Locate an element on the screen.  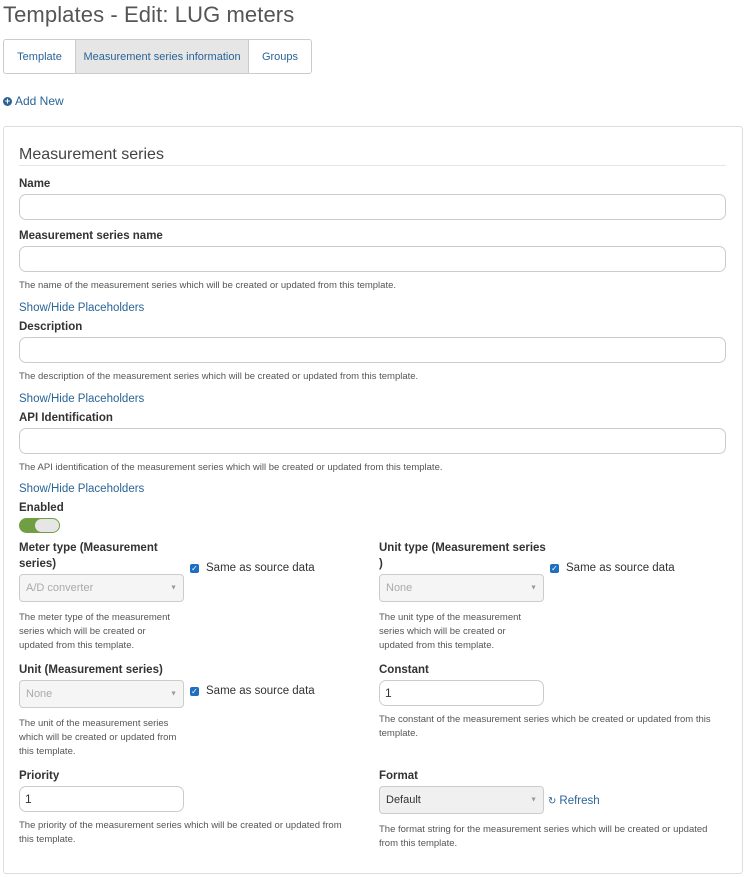
description-placeholders-link: Show/Hide Placeholders is located at coordinates (81, 399).